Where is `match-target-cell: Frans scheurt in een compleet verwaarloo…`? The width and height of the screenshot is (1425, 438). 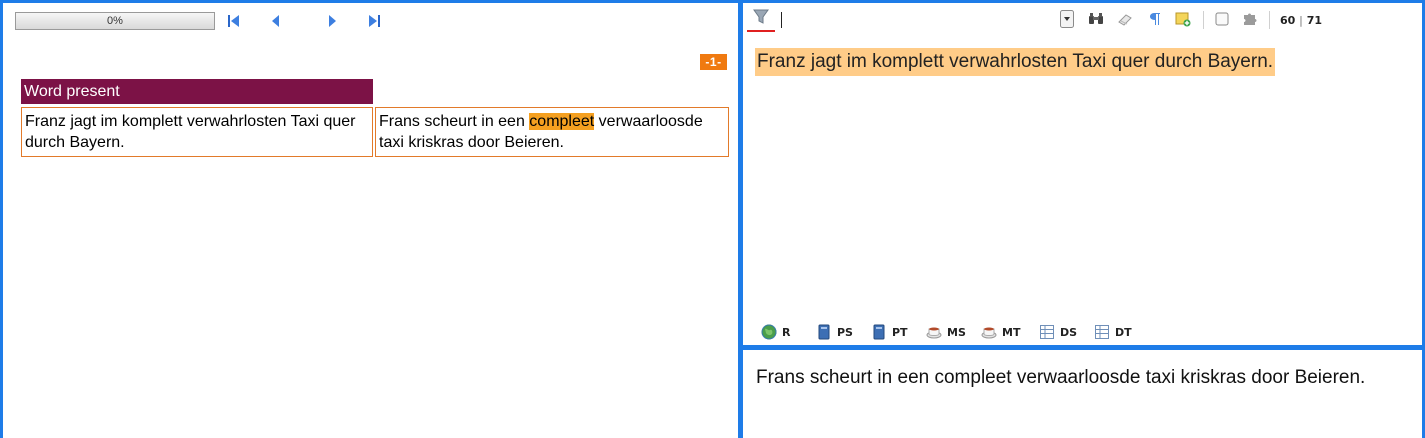 match-target-cell: Frans scheurt in een compleet verwaarloo… is located at coordinates (552, 132).